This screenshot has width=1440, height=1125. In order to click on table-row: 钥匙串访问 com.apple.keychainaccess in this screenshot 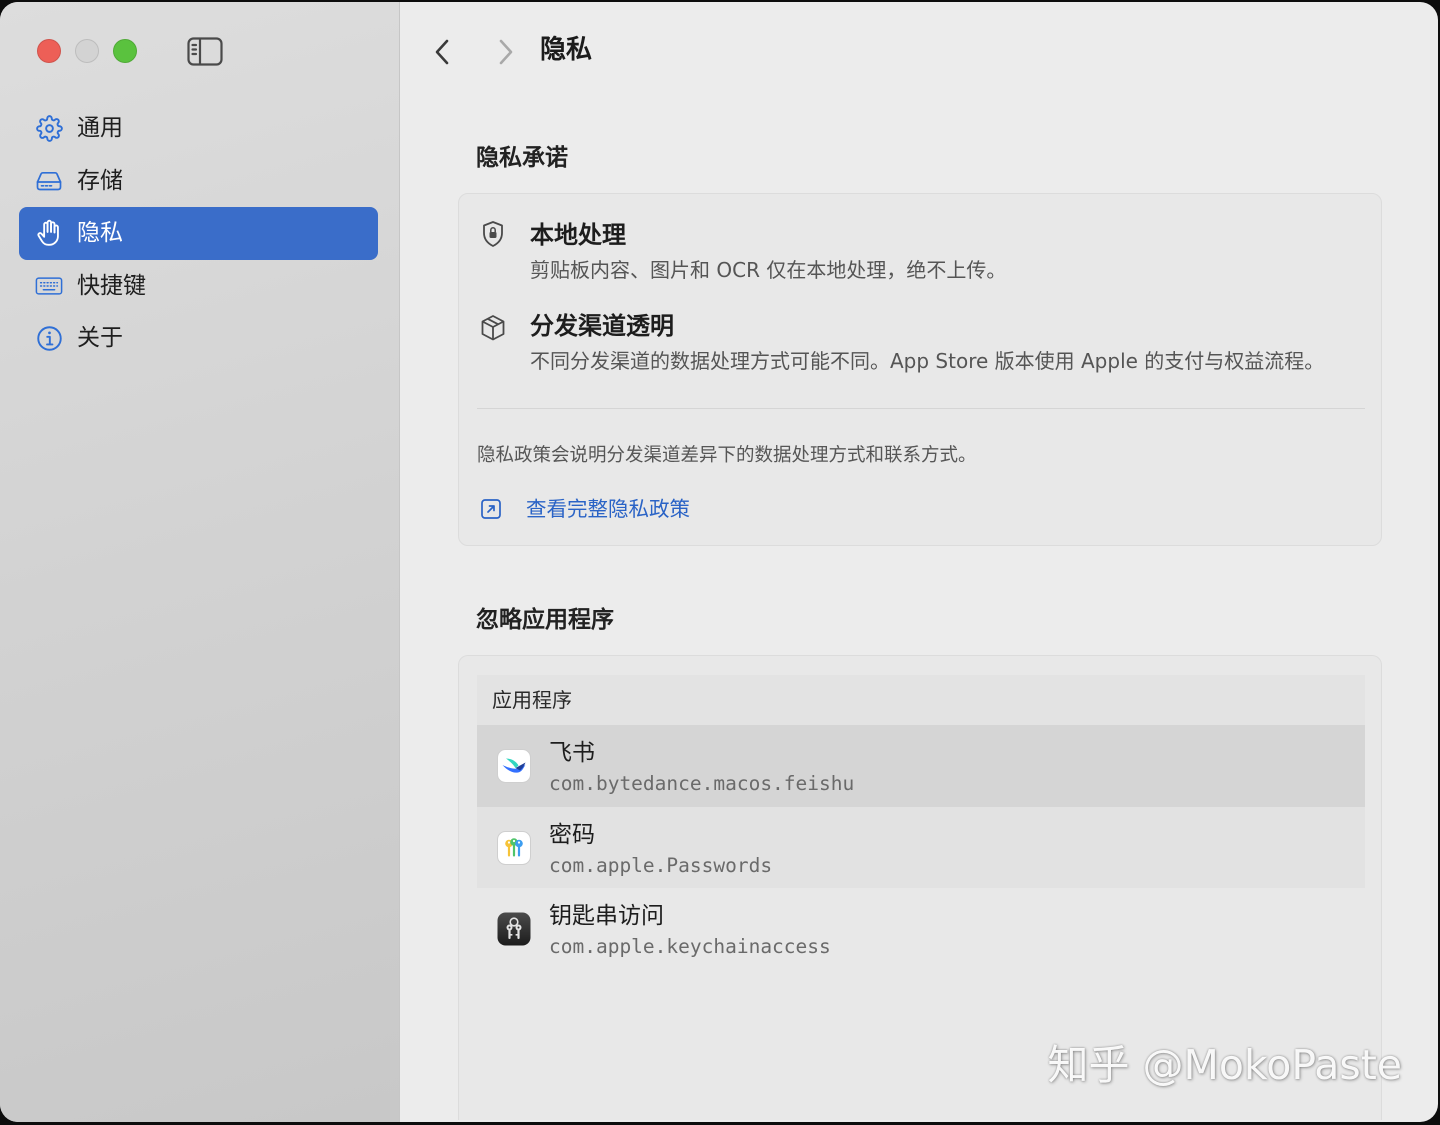, I will do `click(921, 929)`.